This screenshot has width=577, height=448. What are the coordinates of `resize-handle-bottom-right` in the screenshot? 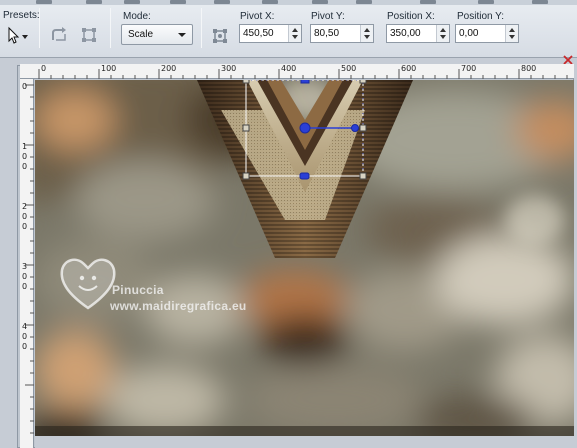 It's located at (363, 176).